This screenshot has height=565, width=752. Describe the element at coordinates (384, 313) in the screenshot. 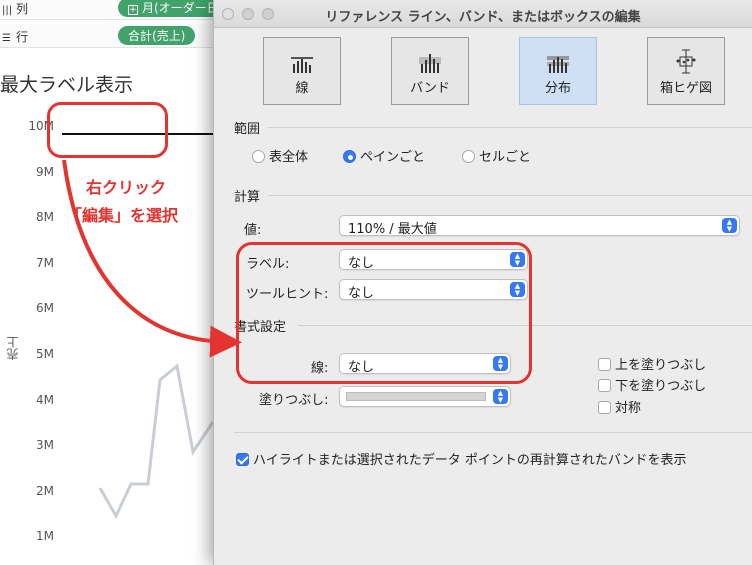

I see `annotation-highlight-label-format` at that location.